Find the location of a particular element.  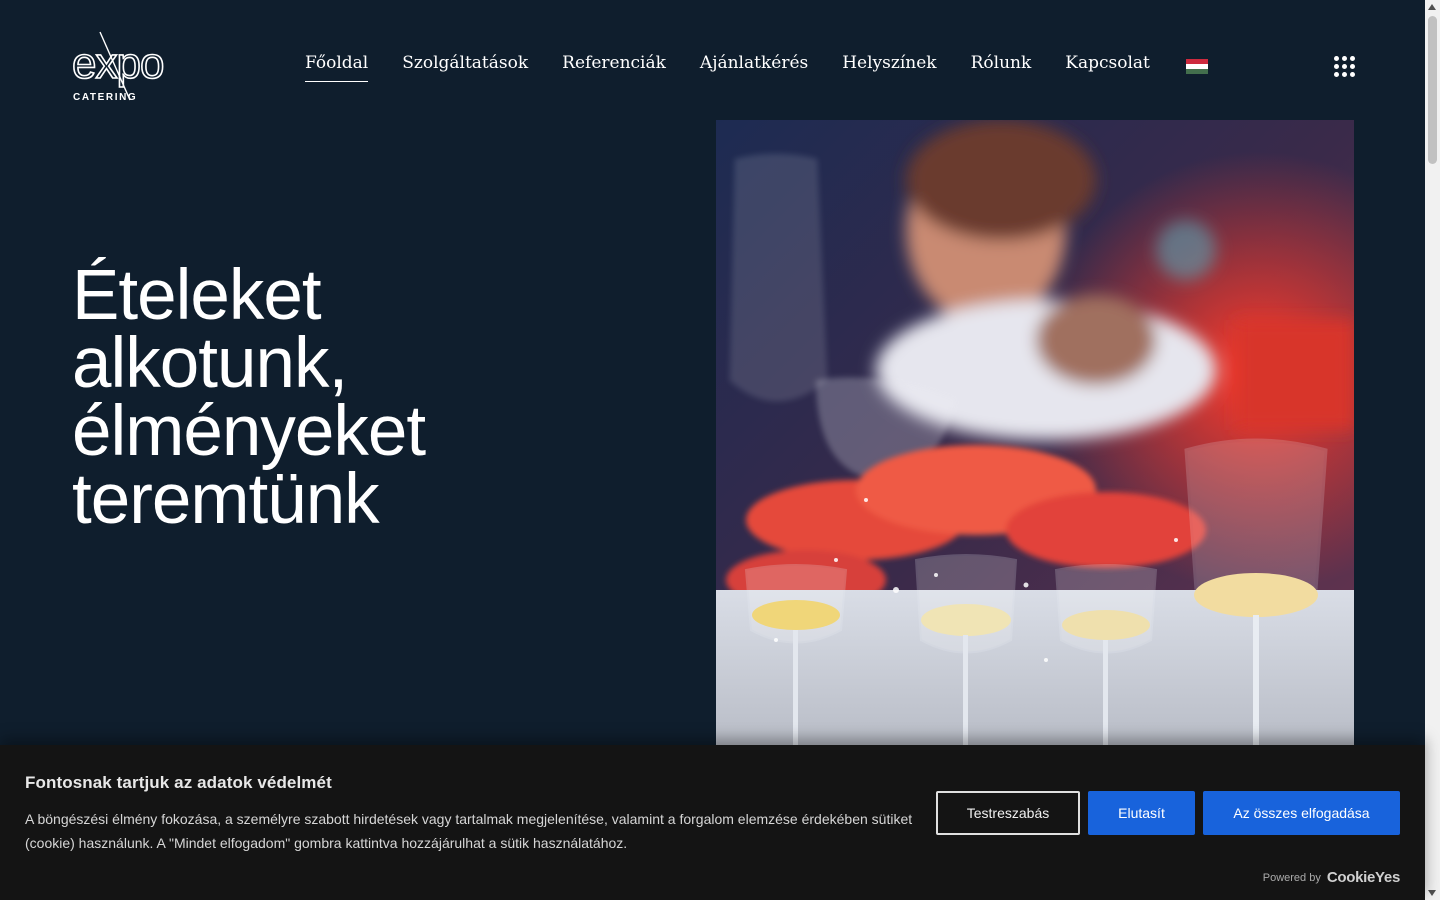

scroll-up-icon is located at coordinates (1432, 7).